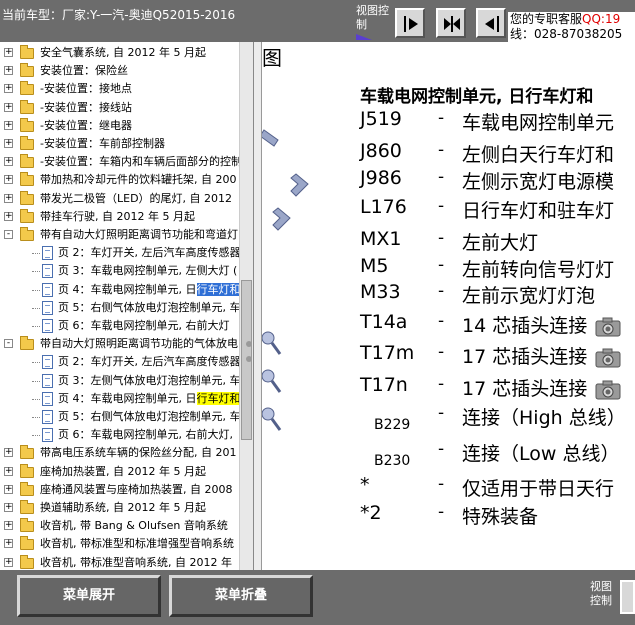 The height and width of the screenshot is (625, 635). What do you see at coordinates (374, 22) in the screenshot?
I see `view-control-label: 视图控制` at bounding box center [374, 22].